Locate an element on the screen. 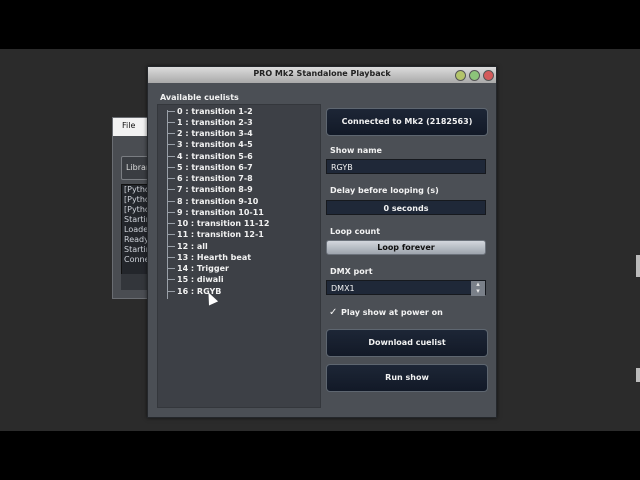 The width and height of the screenshot is (640, 480). cuelist-item-label: 9 : transition 10-11 is located at coordinates (220, 212).